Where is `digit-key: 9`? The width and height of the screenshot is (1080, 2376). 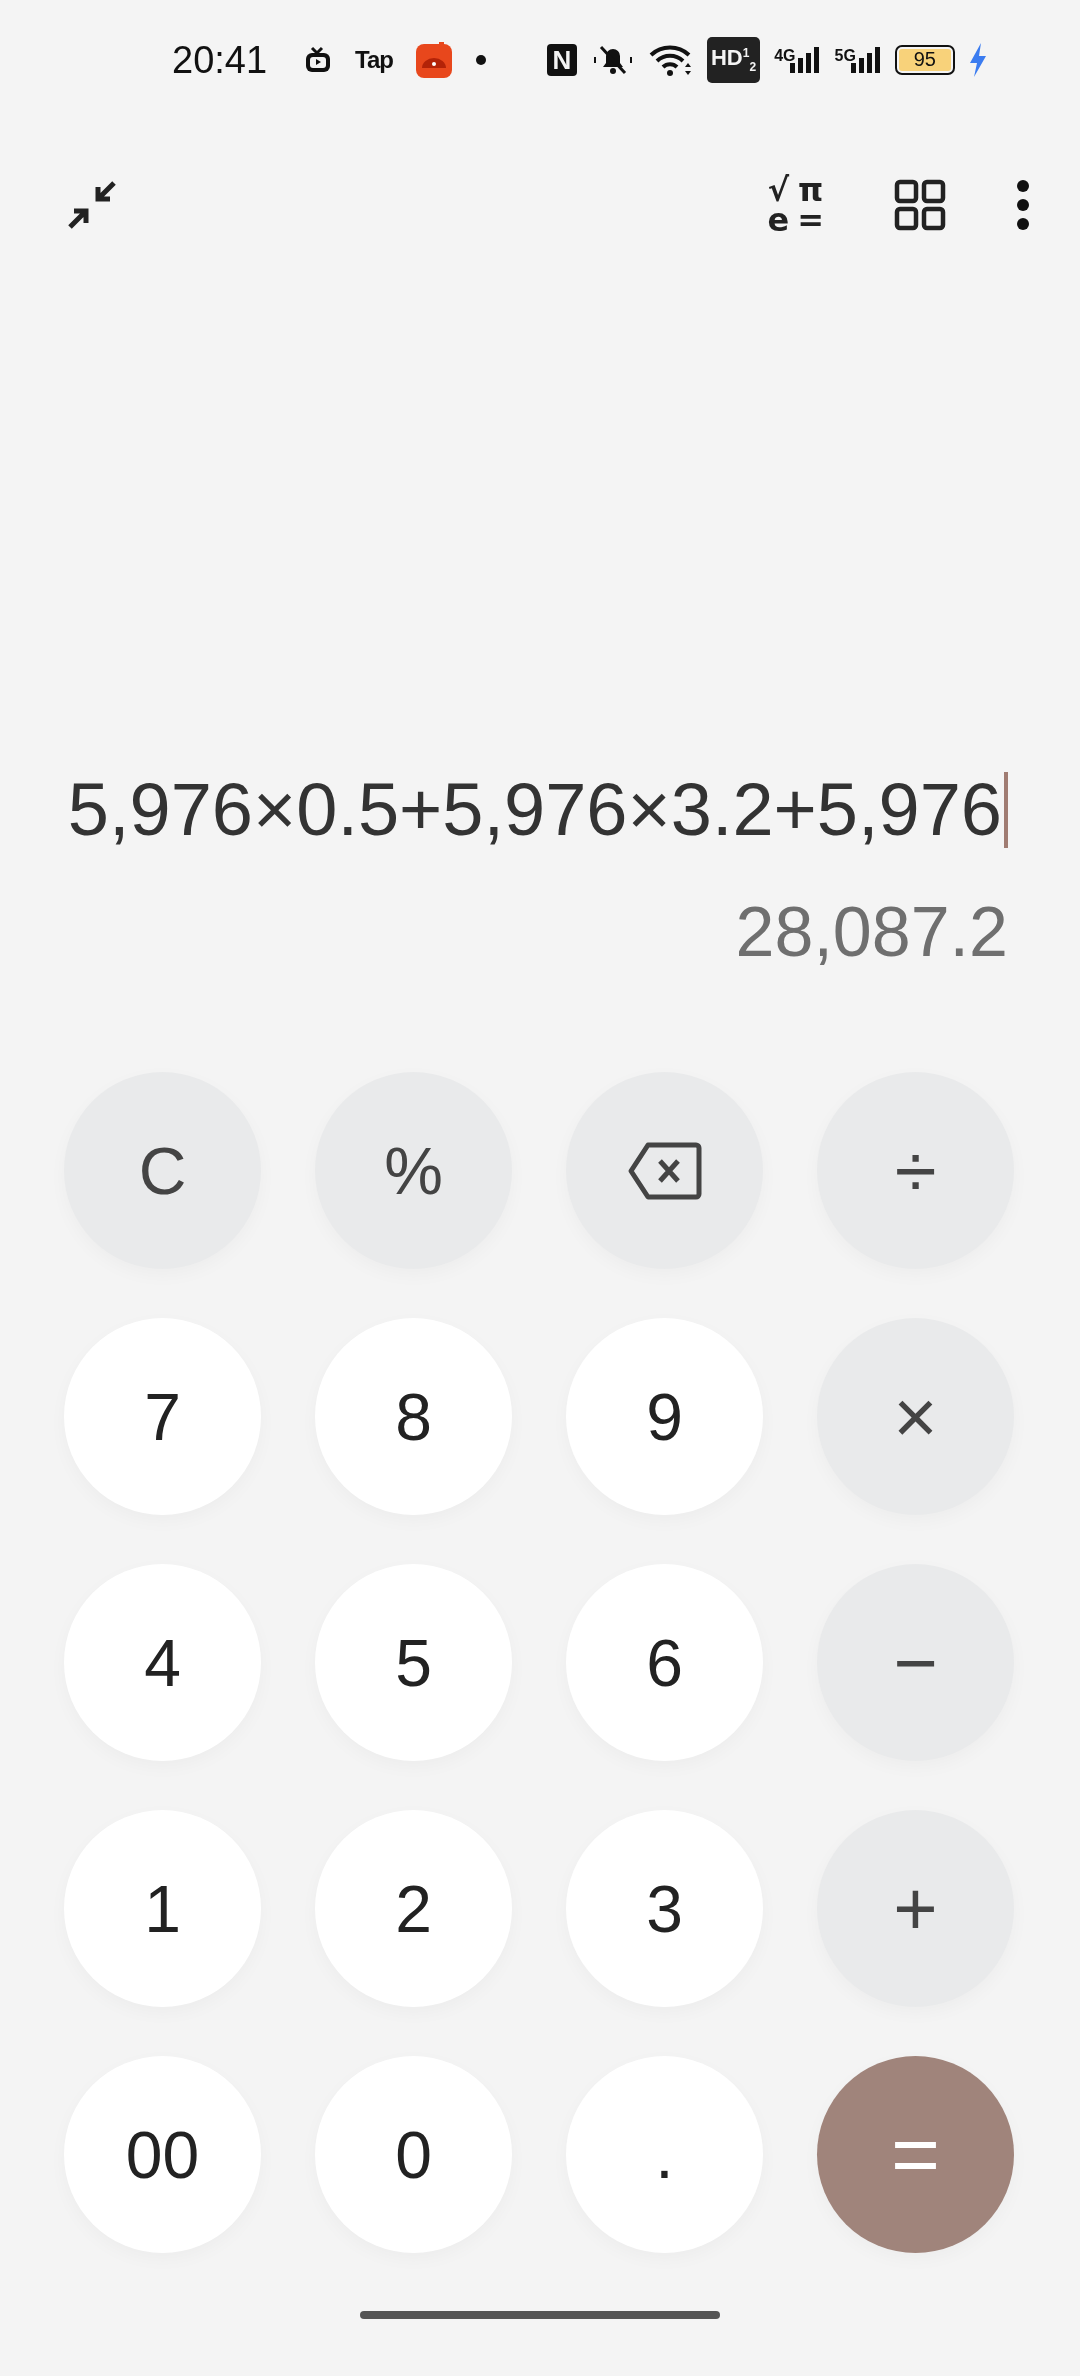 digit-key: 9 is located at coordinates (664, 1416).